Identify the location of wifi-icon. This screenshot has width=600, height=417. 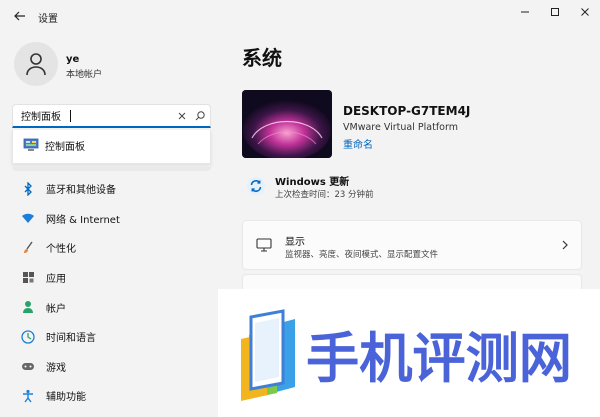
(28, 218).